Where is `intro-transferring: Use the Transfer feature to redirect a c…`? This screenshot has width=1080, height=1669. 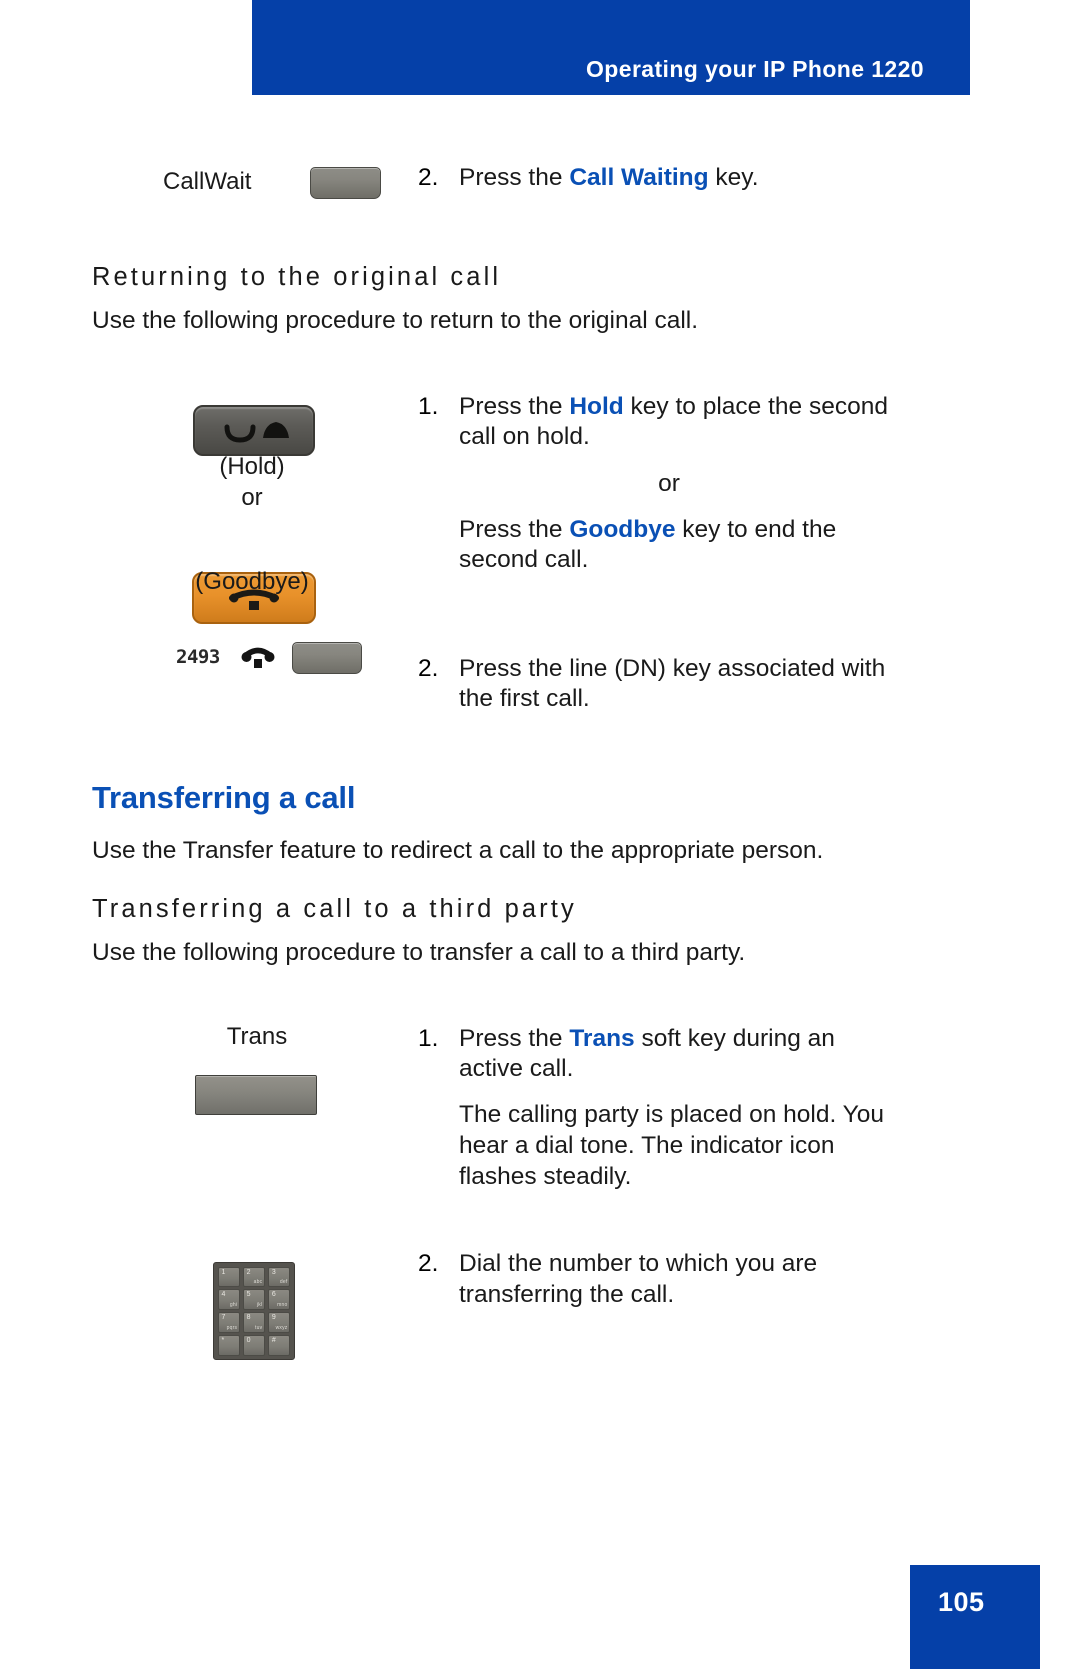 intro-transferring: Use the Transfer feature to redirect a c… is located at coordinates (458, 850).